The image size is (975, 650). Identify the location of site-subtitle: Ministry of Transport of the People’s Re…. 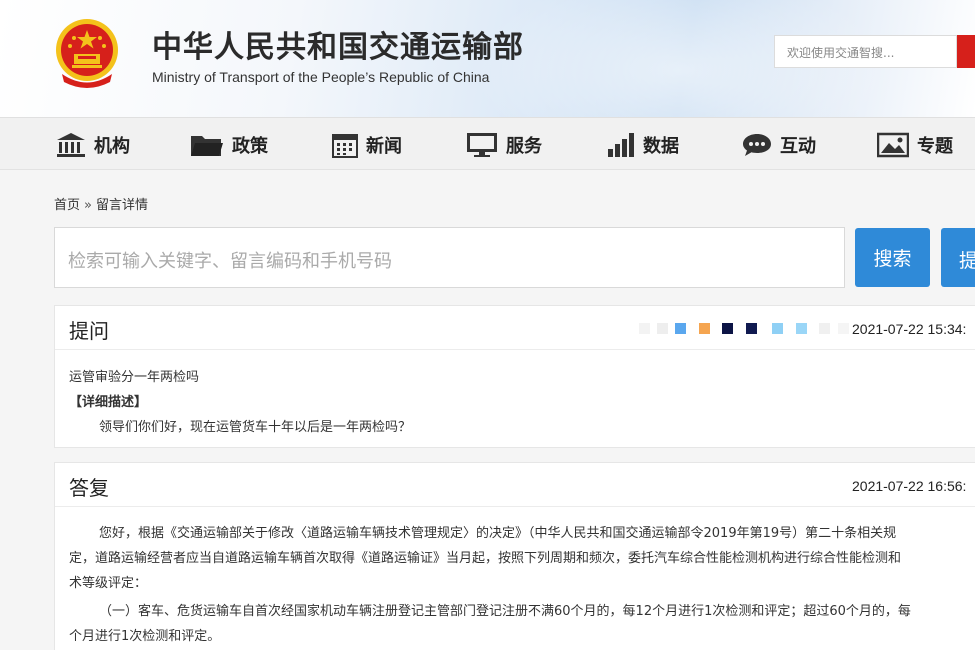
(321, 77).